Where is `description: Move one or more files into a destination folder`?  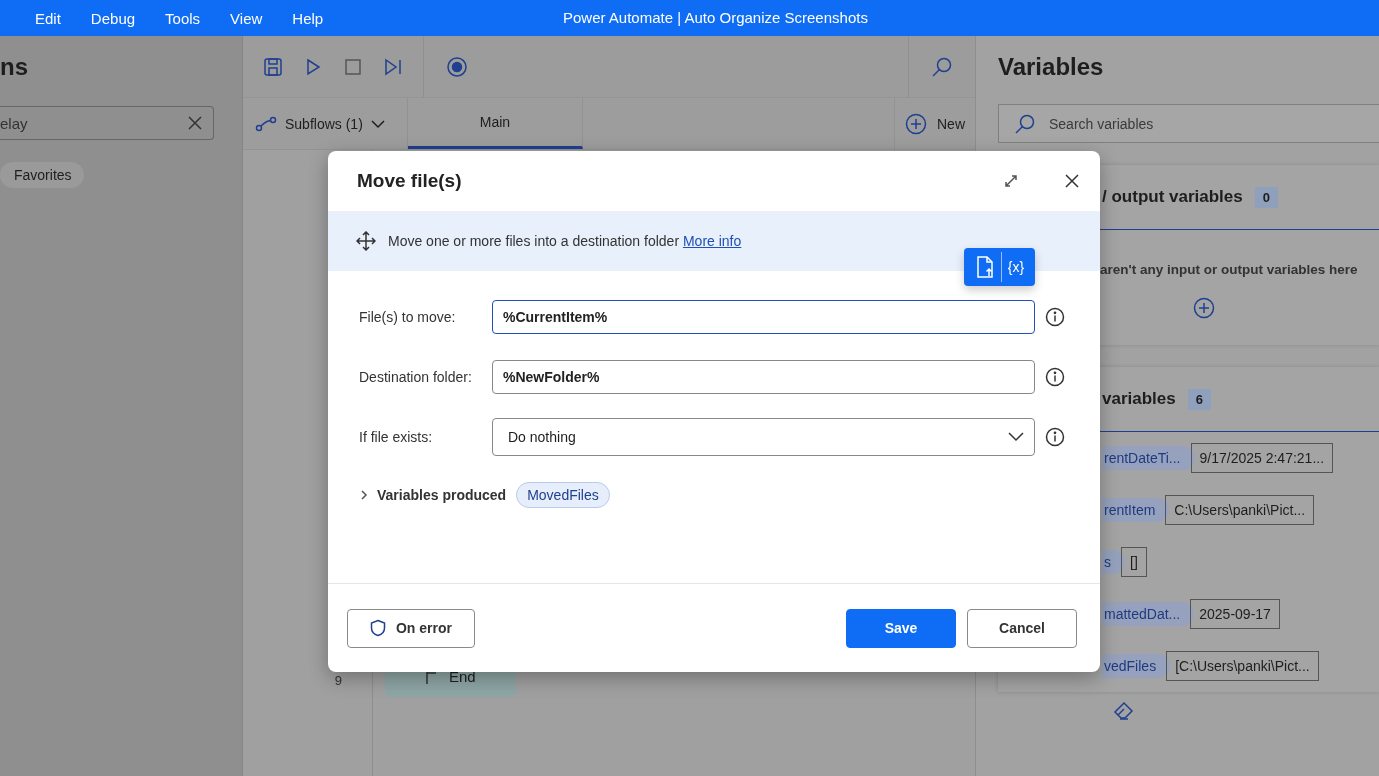
description: Move one or more files into a destination folder is located at coordinates (534, 241).